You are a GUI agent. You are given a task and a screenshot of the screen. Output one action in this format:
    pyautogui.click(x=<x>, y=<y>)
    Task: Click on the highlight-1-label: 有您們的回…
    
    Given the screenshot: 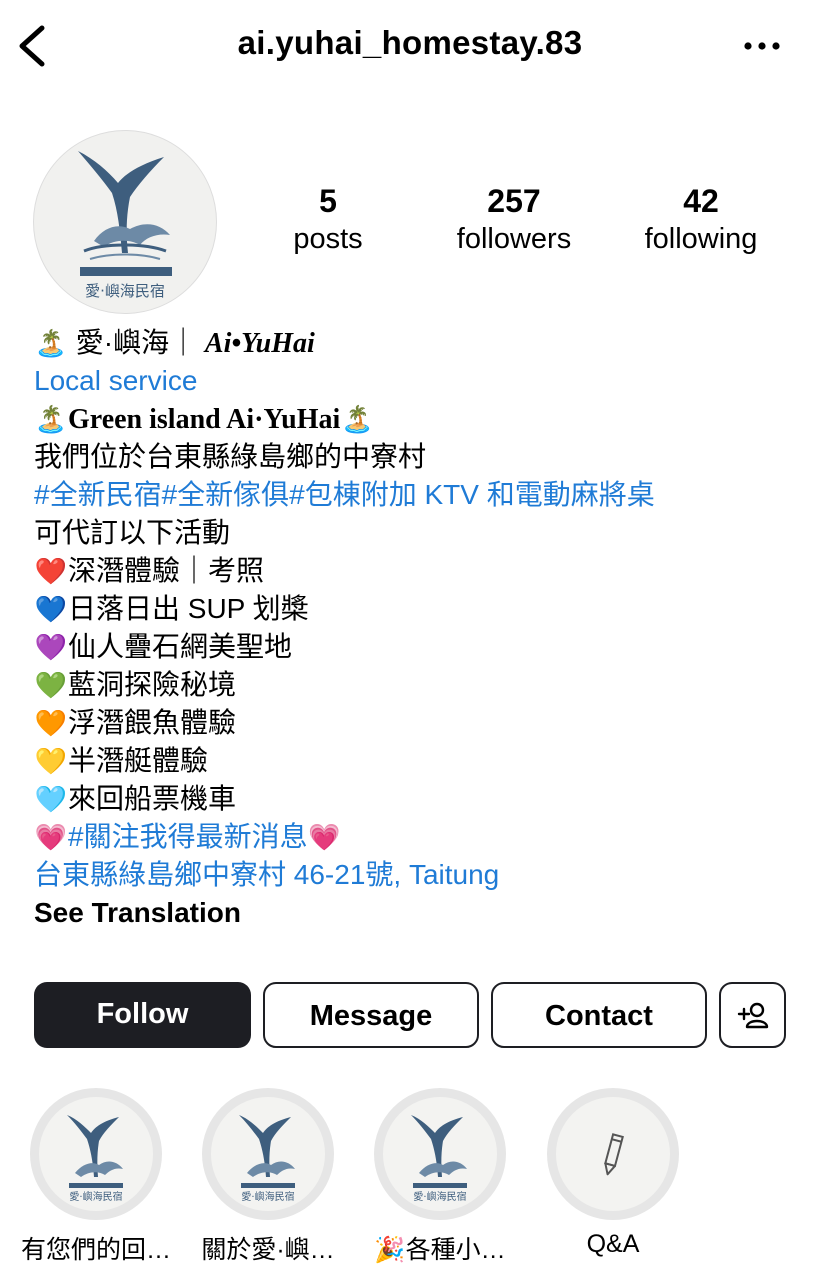 What is the action you would take?
    pyautogui.click(x=95, y=1250)
    